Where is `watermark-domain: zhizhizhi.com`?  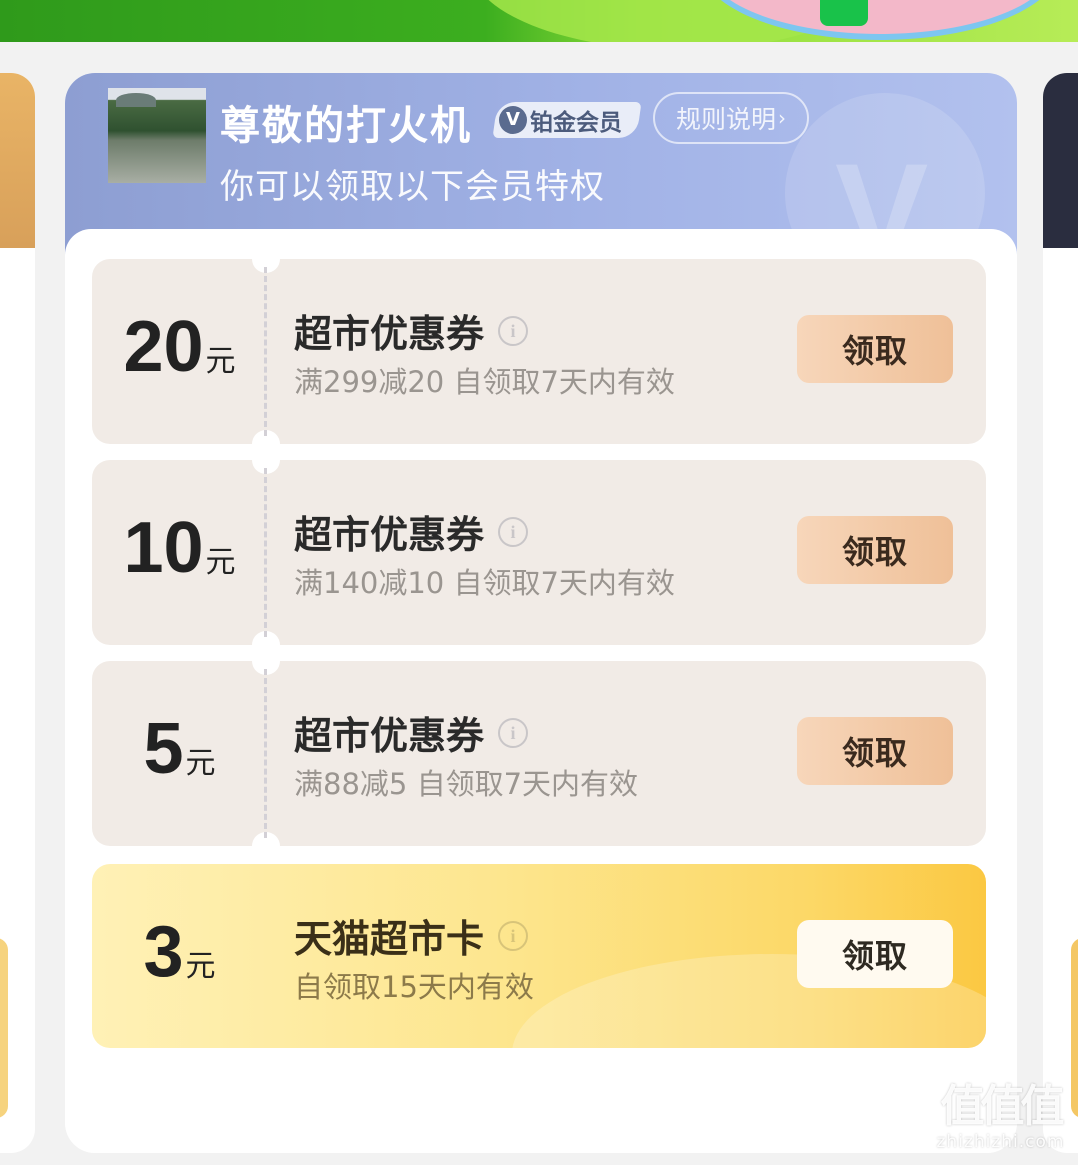
watermark-domain: zhizhizhi.com is located at coordinates (1000, 1142).